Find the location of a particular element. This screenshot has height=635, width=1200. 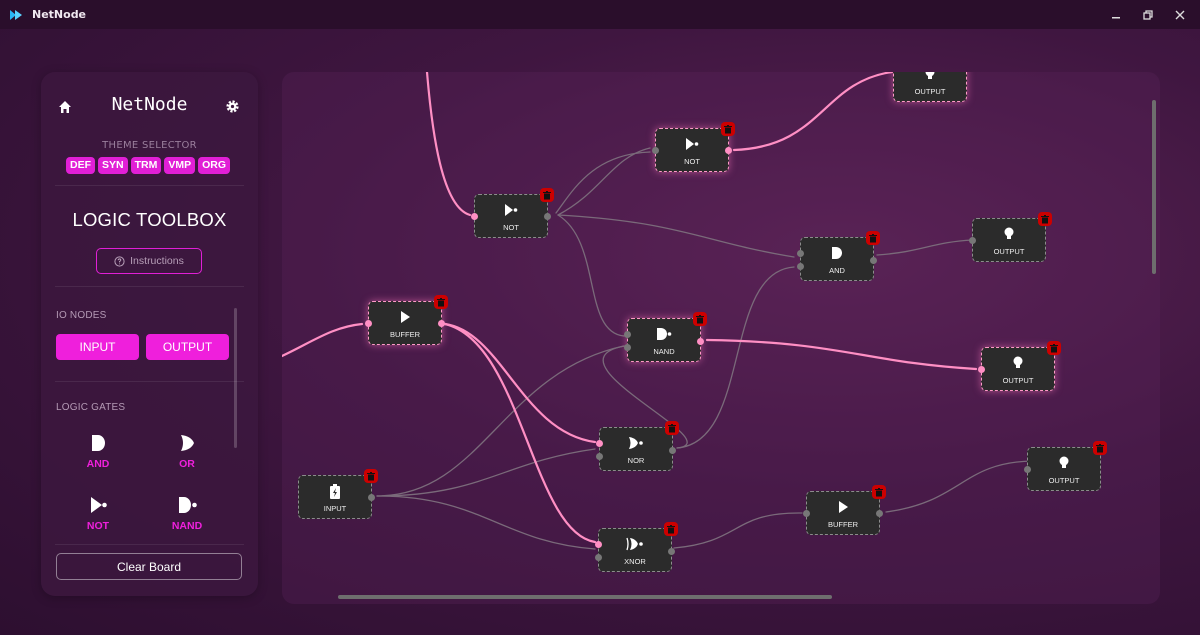

theme-trm-button: TRM is located at coordinates (146, 165).